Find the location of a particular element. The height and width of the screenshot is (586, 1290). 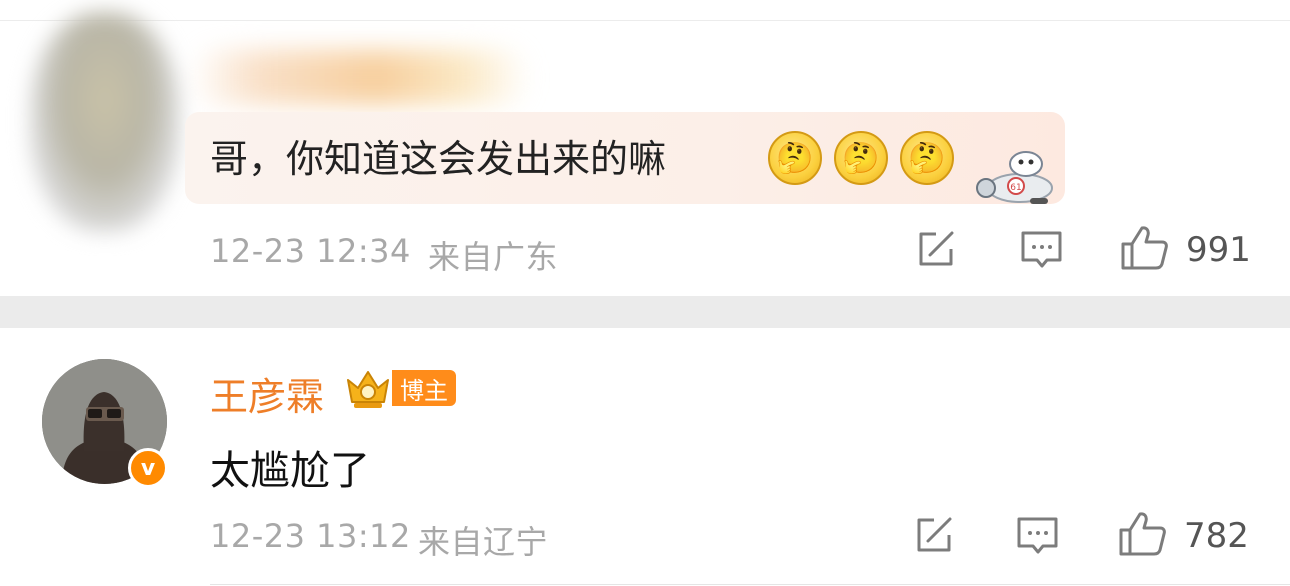

blurred-username is located at coordinates (360, 77).